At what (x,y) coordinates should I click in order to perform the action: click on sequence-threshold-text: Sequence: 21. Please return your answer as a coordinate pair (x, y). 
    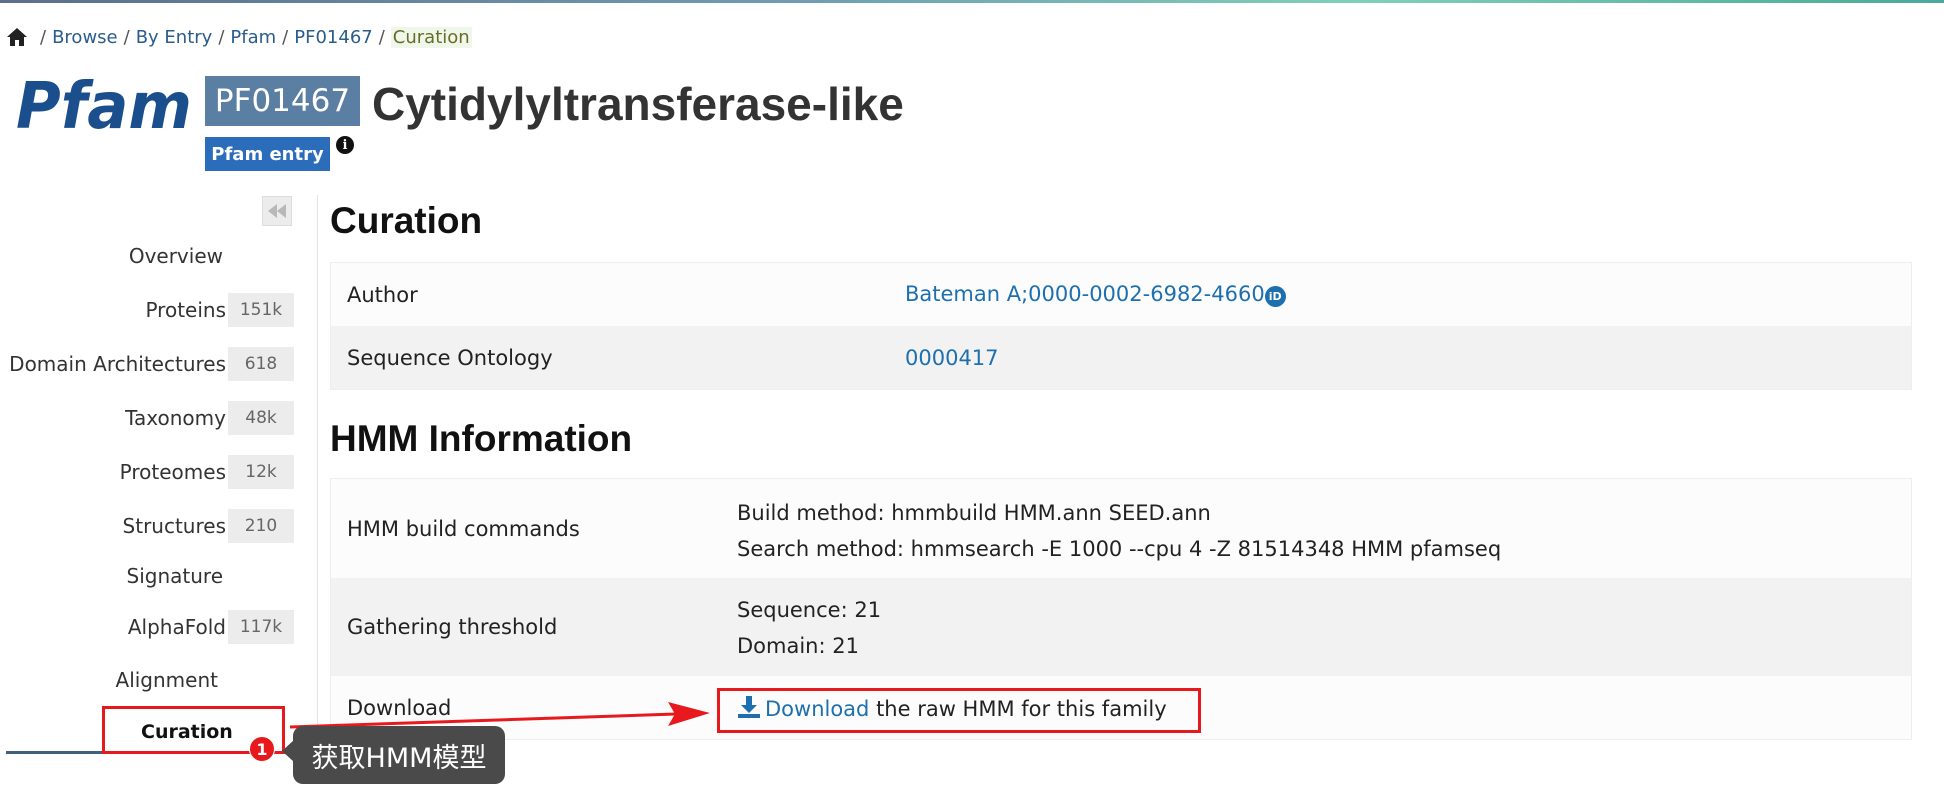
    Looking at the image, I should click on (809, 610).